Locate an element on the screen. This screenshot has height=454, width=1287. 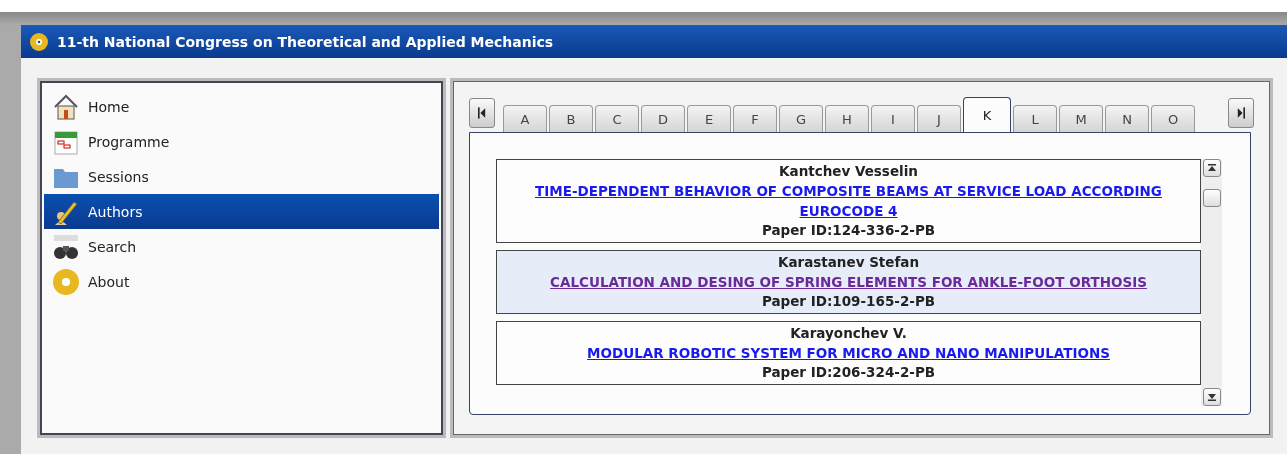
letter-tab: D is located at coordinates (663, 118).